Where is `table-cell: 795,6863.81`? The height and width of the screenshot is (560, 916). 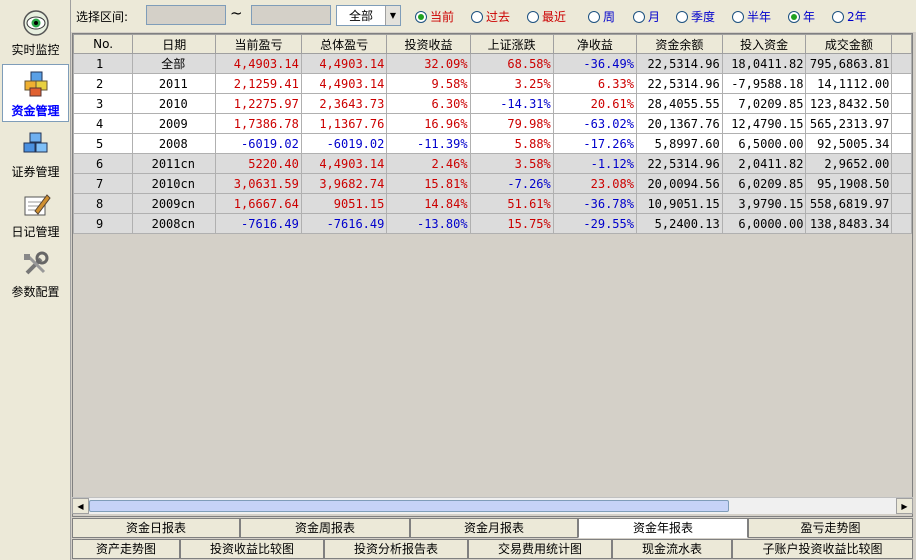 table-cell: 795,6863.81 is located at coordinates (849, 63).